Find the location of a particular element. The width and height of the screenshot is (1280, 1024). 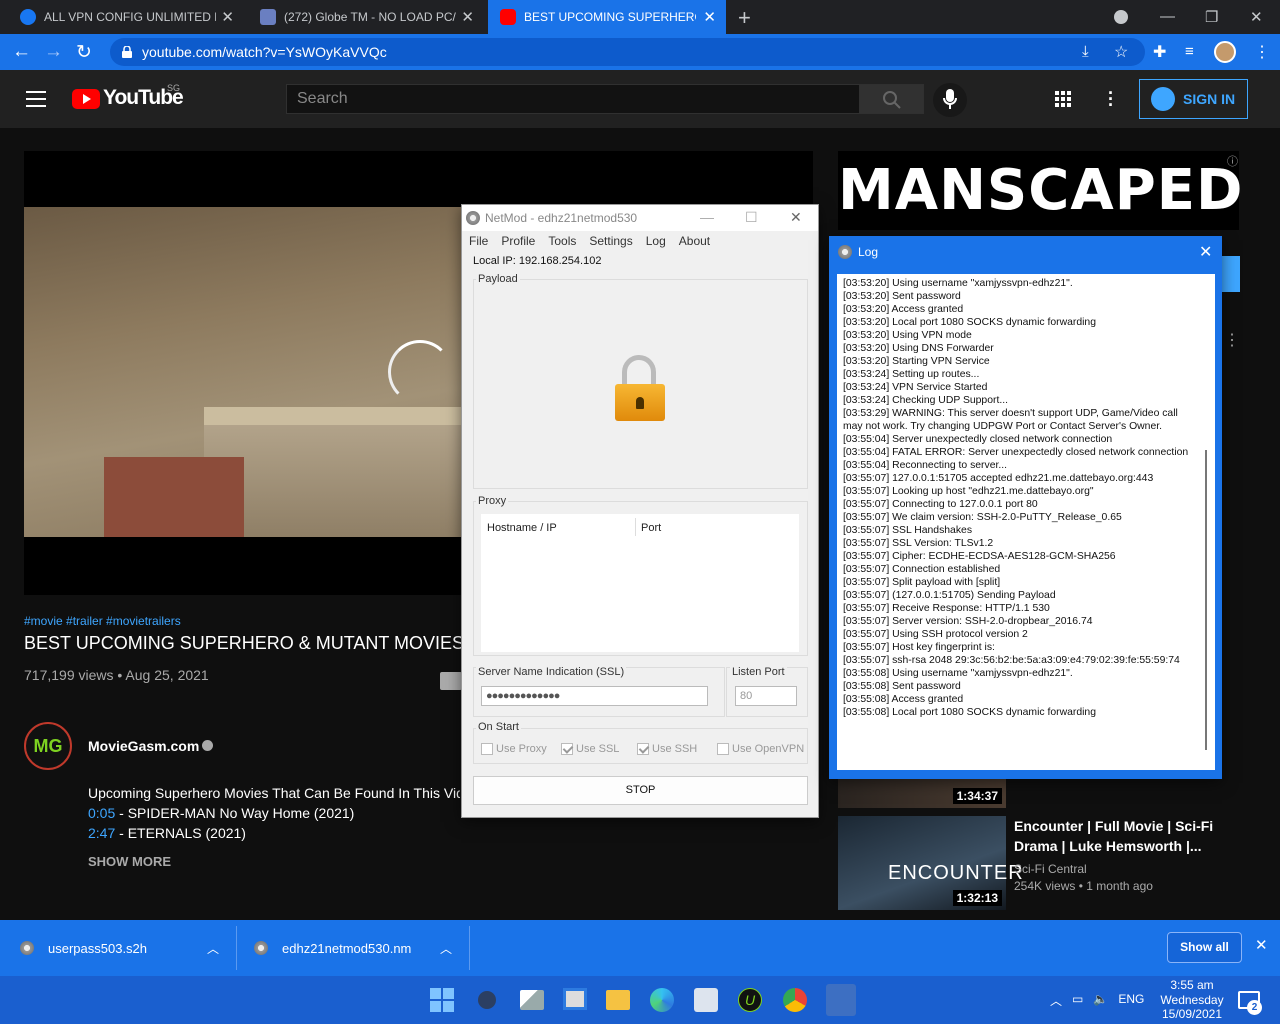

search-input: Search is located at coordinates (573, 99).